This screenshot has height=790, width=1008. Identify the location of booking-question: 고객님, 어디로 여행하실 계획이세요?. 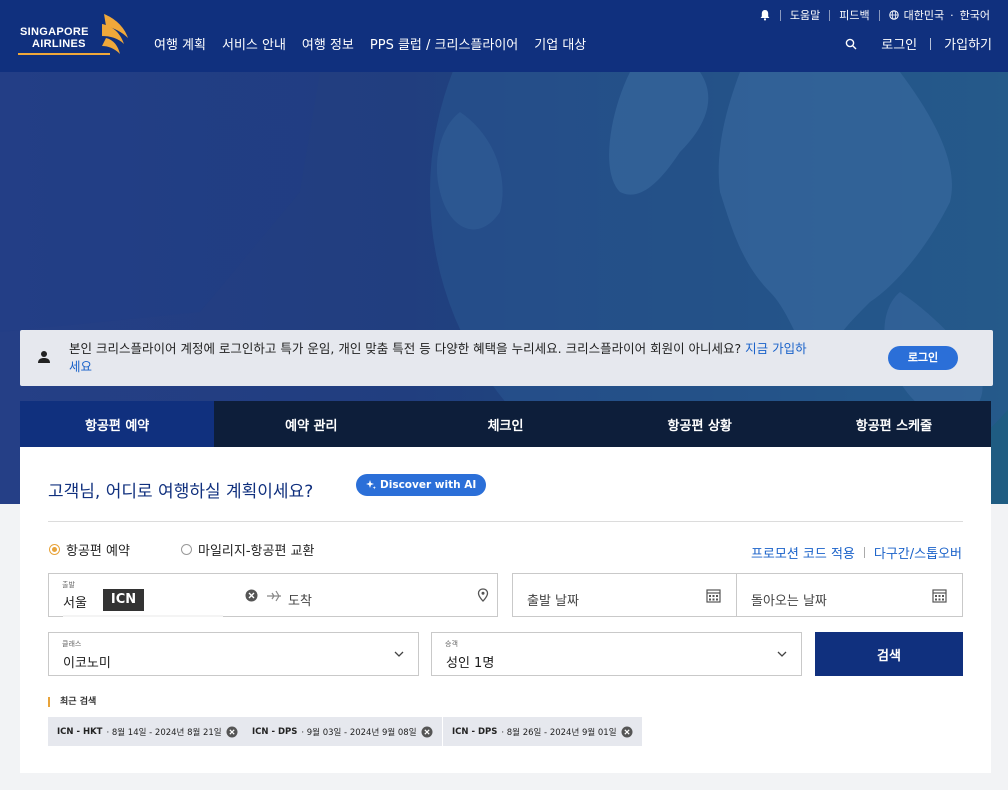
(181, 492).